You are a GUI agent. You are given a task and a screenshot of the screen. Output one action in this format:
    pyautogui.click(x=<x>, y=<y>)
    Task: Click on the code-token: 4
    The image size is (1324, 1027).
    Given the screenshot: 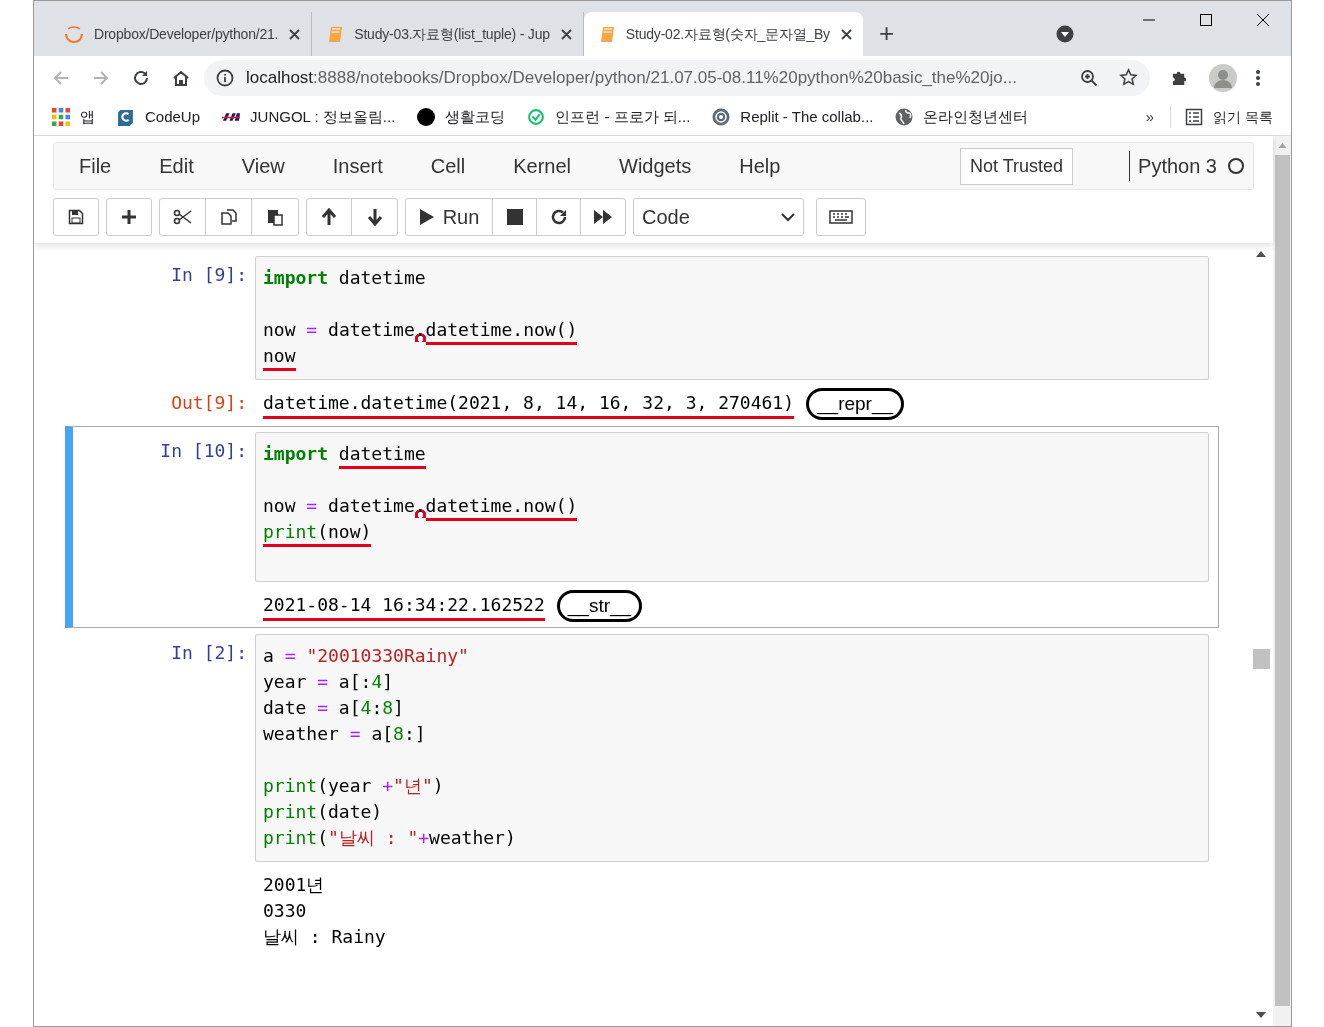 What is the action you would take?
    pyautogui.click(x=377, y=682)
    